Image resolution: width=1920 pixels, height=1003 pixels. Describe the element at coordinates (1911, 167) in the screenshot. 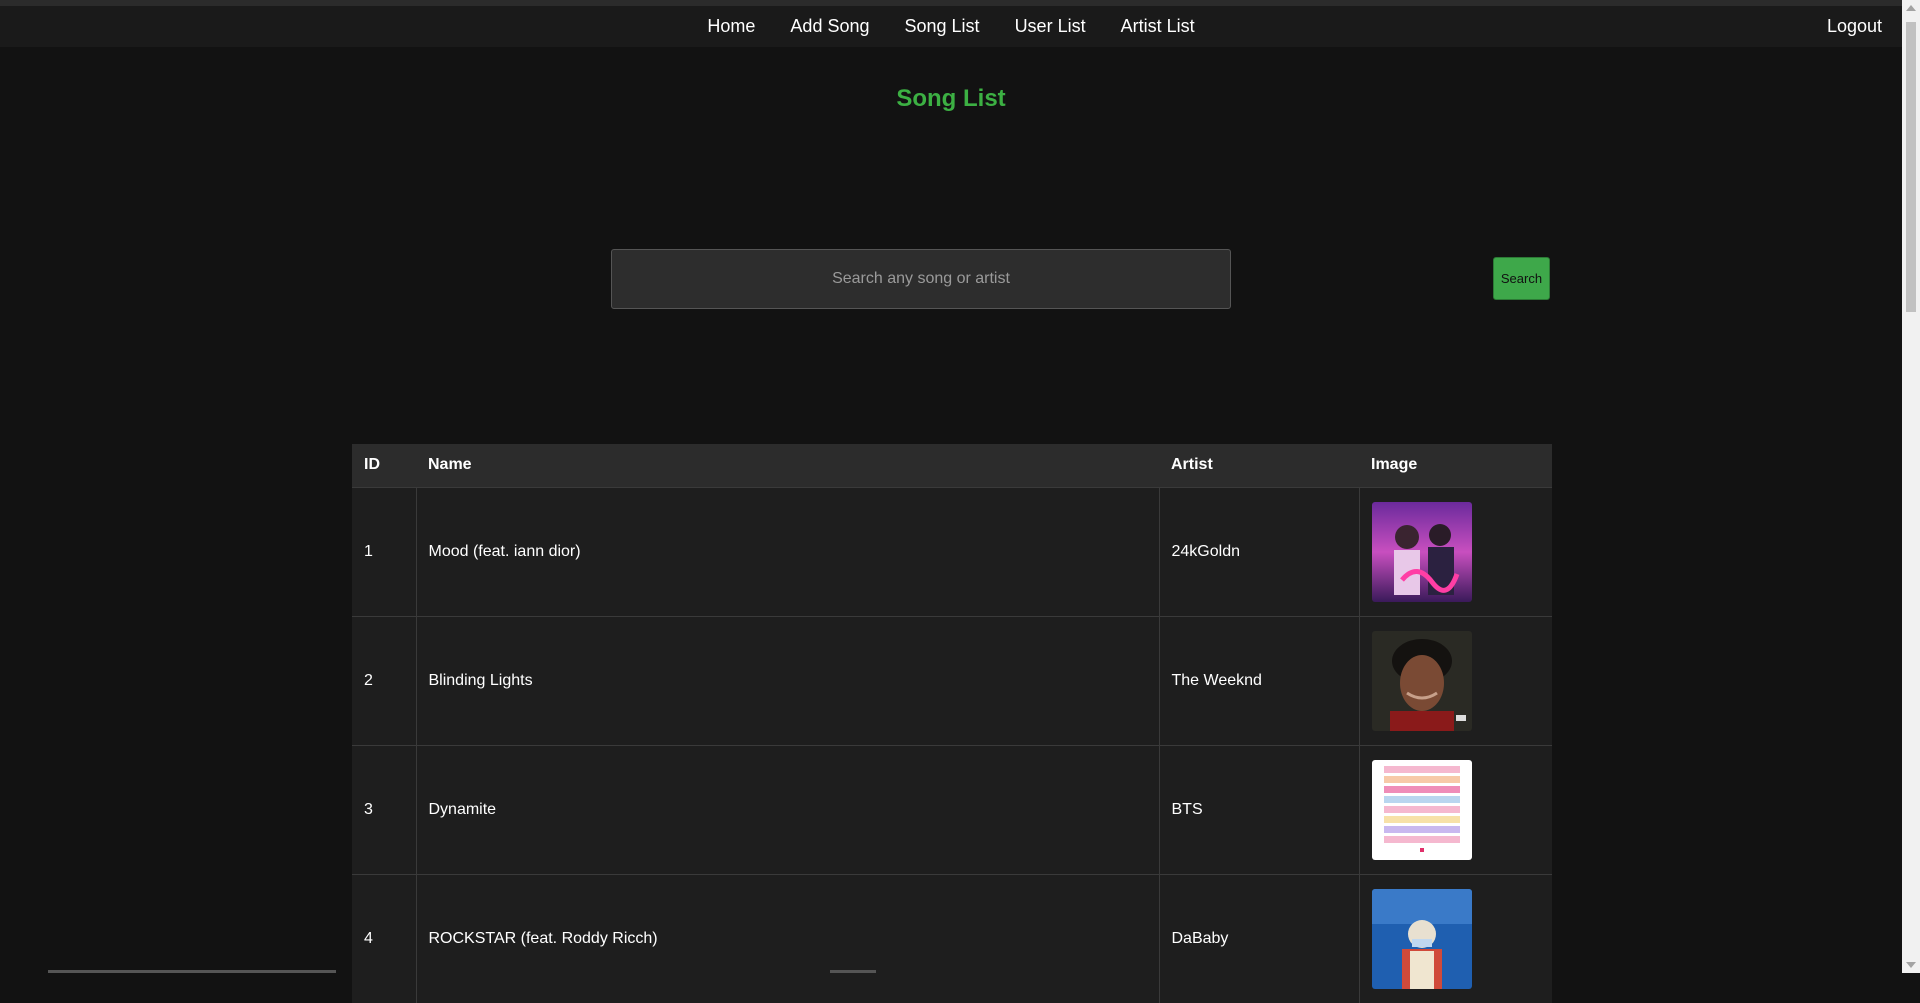

I see `scrollbar-thumb` at that location.